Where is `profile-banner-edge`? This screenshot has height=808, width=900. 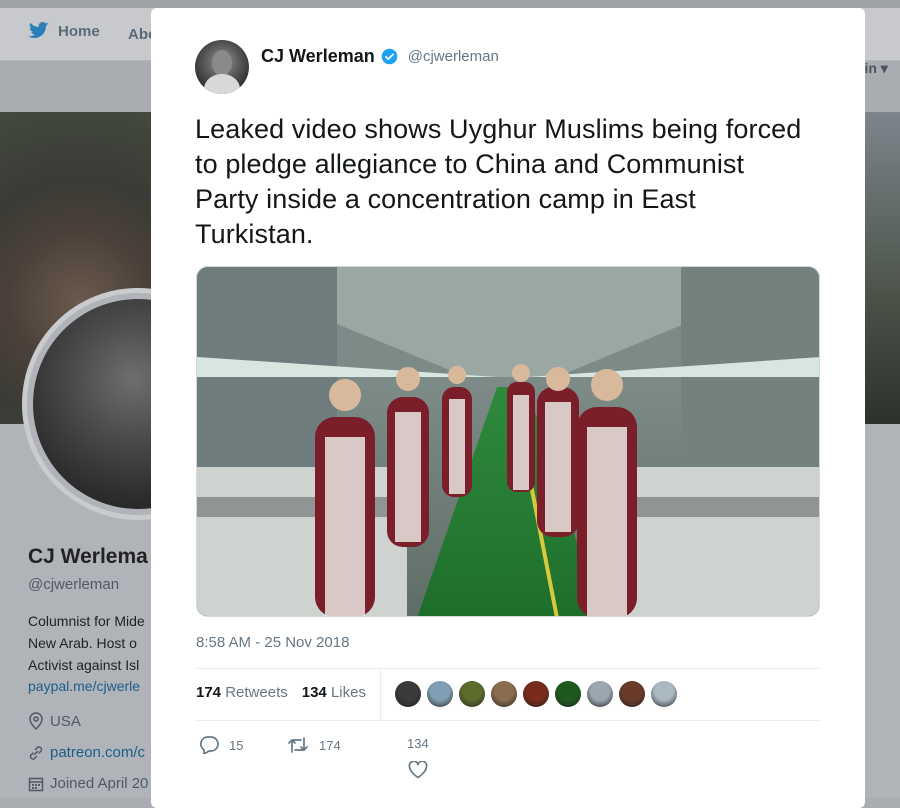 profile-banner-edge is located at coordinates (882, 268).